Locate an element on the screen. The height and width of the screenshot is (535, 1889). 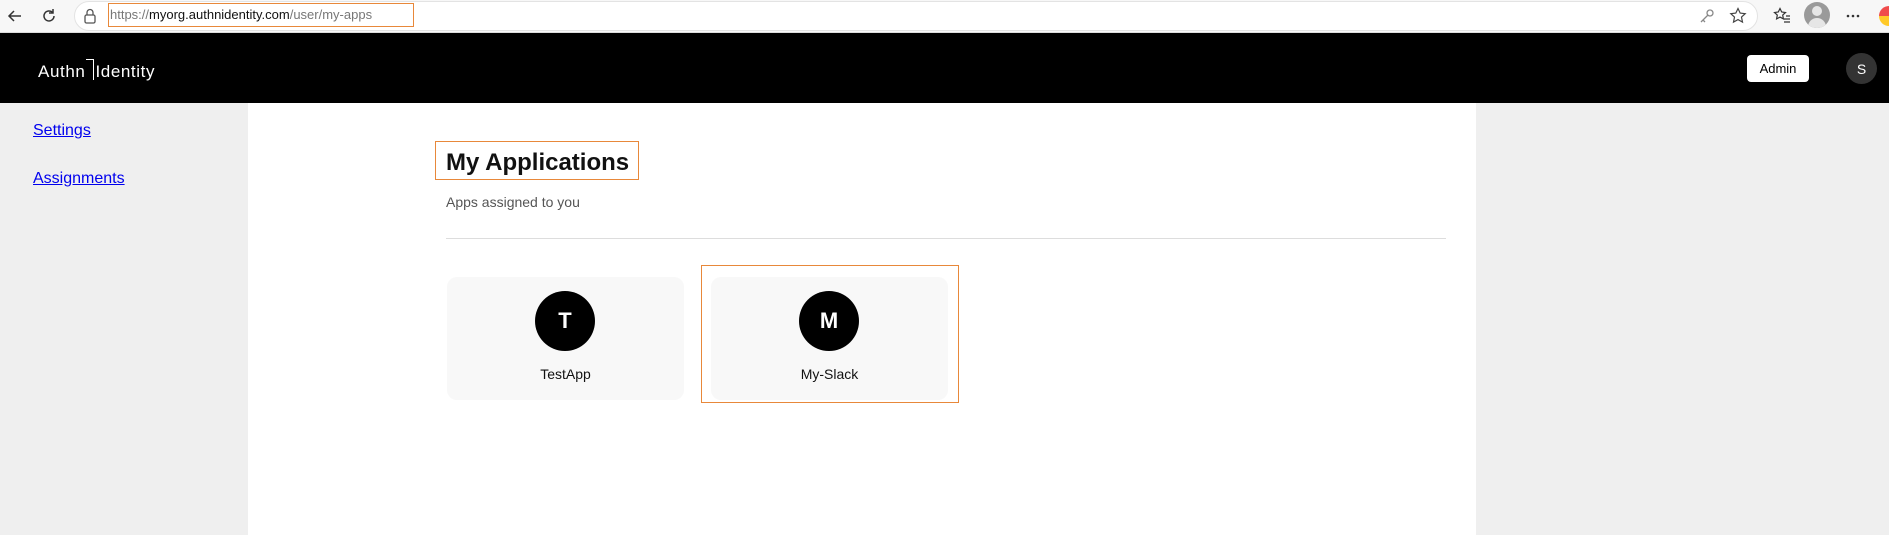
more-options-button is located at coordinates (1853, 16).